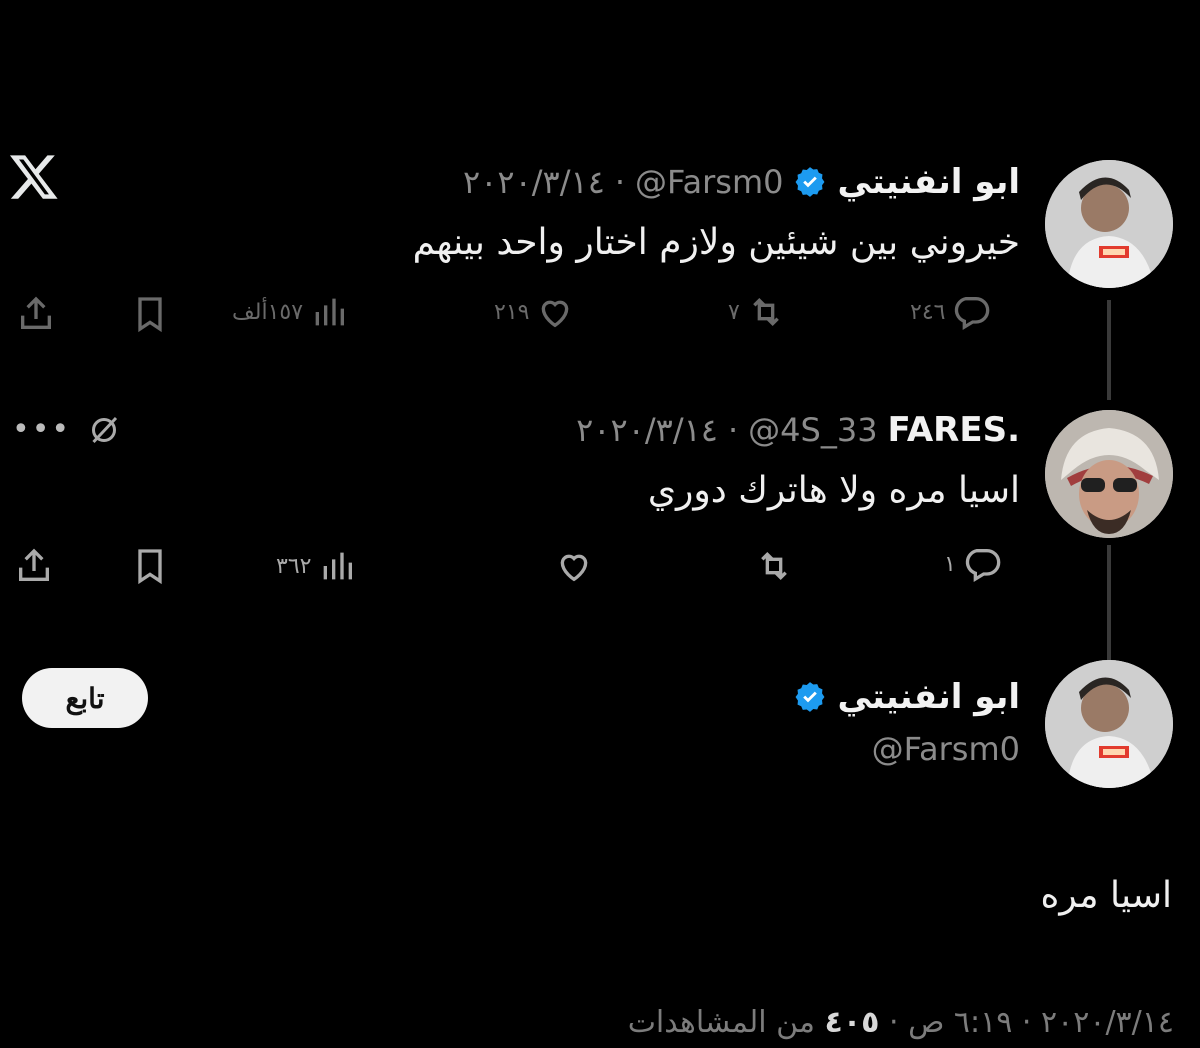  I want to click on timestamp: ٢٠٢٠/٣/١٤ · ٦:١٩ ص ·, so click(1031, 1022).